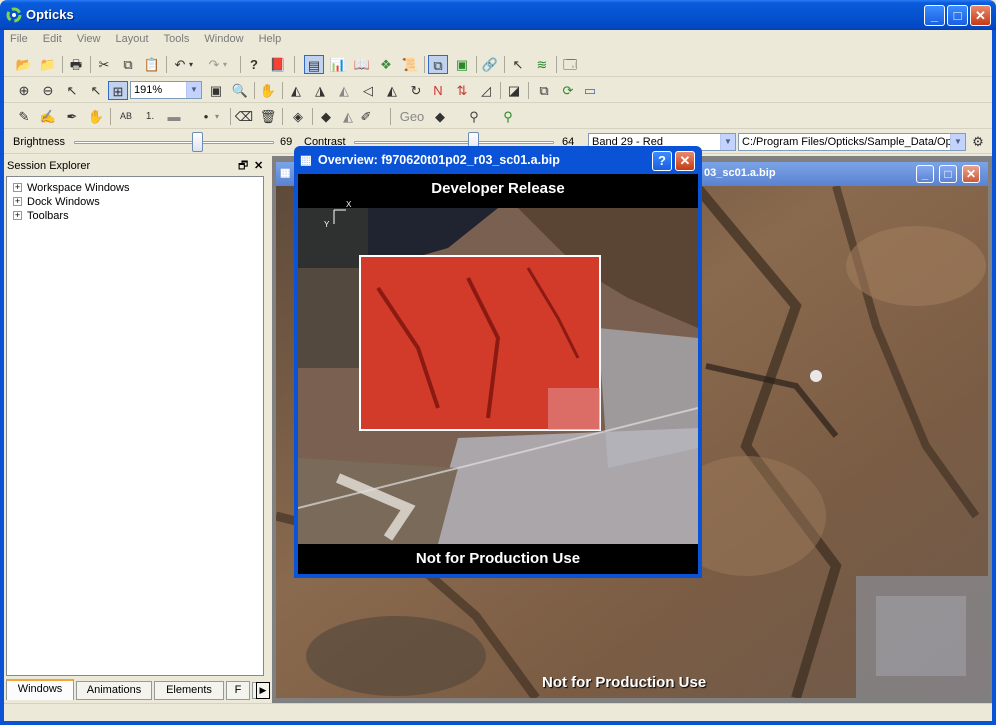  I want to click on zoom-point-in-icon: ↖, so click(72, 90).